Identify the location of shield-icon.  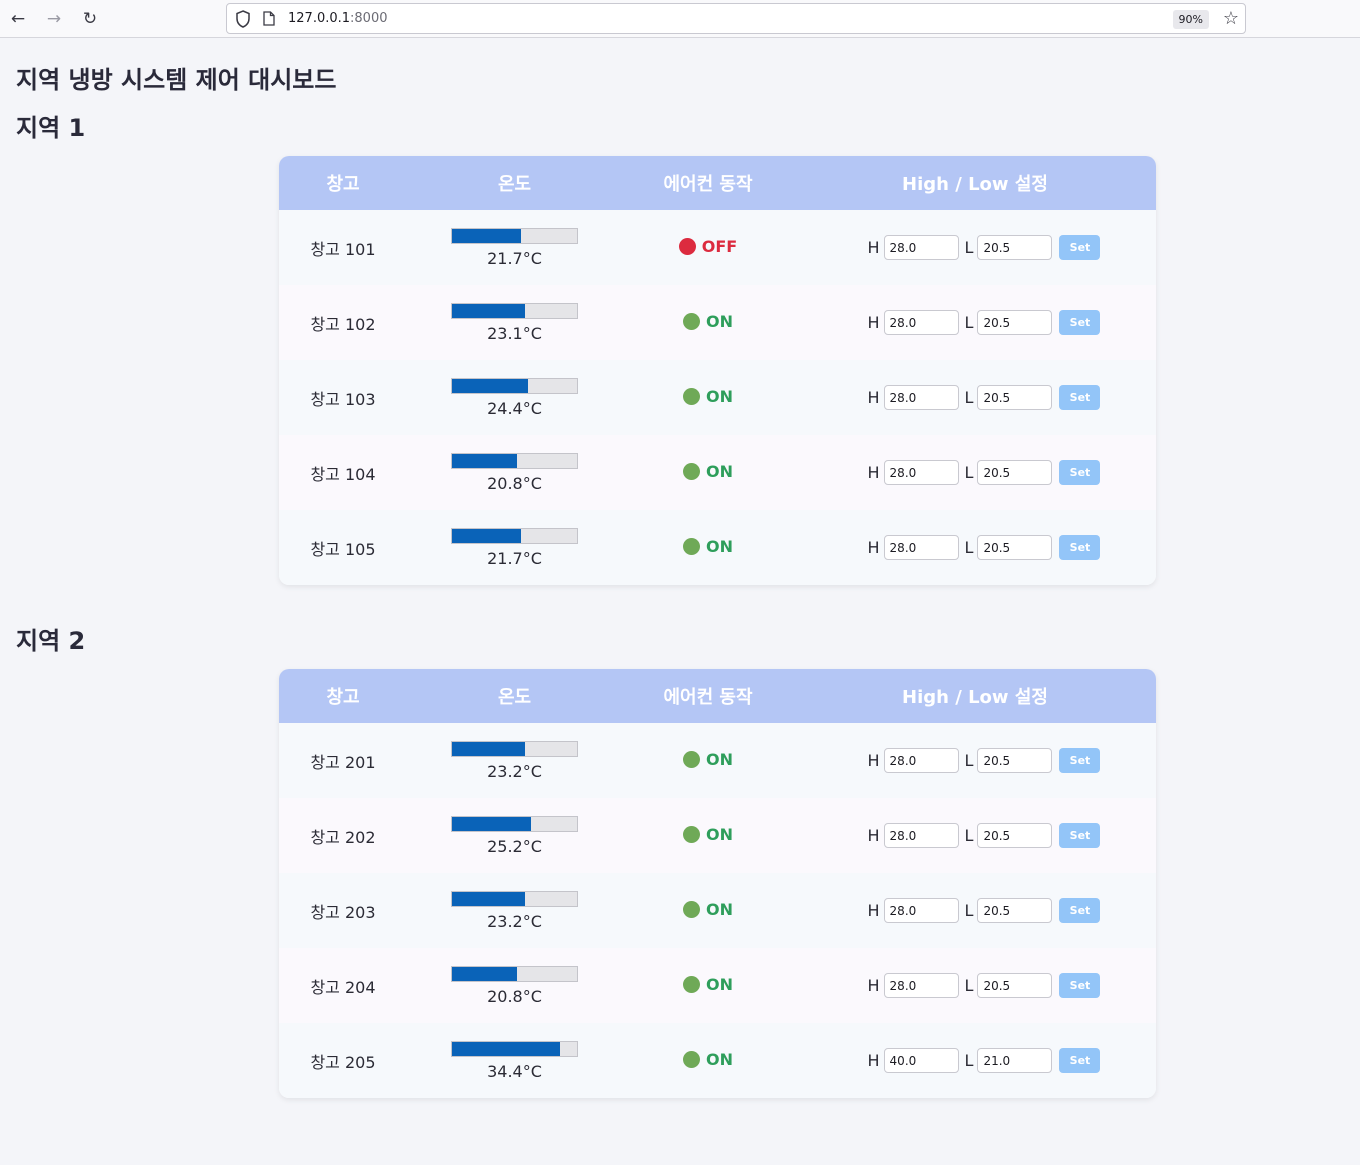
(243, 19).